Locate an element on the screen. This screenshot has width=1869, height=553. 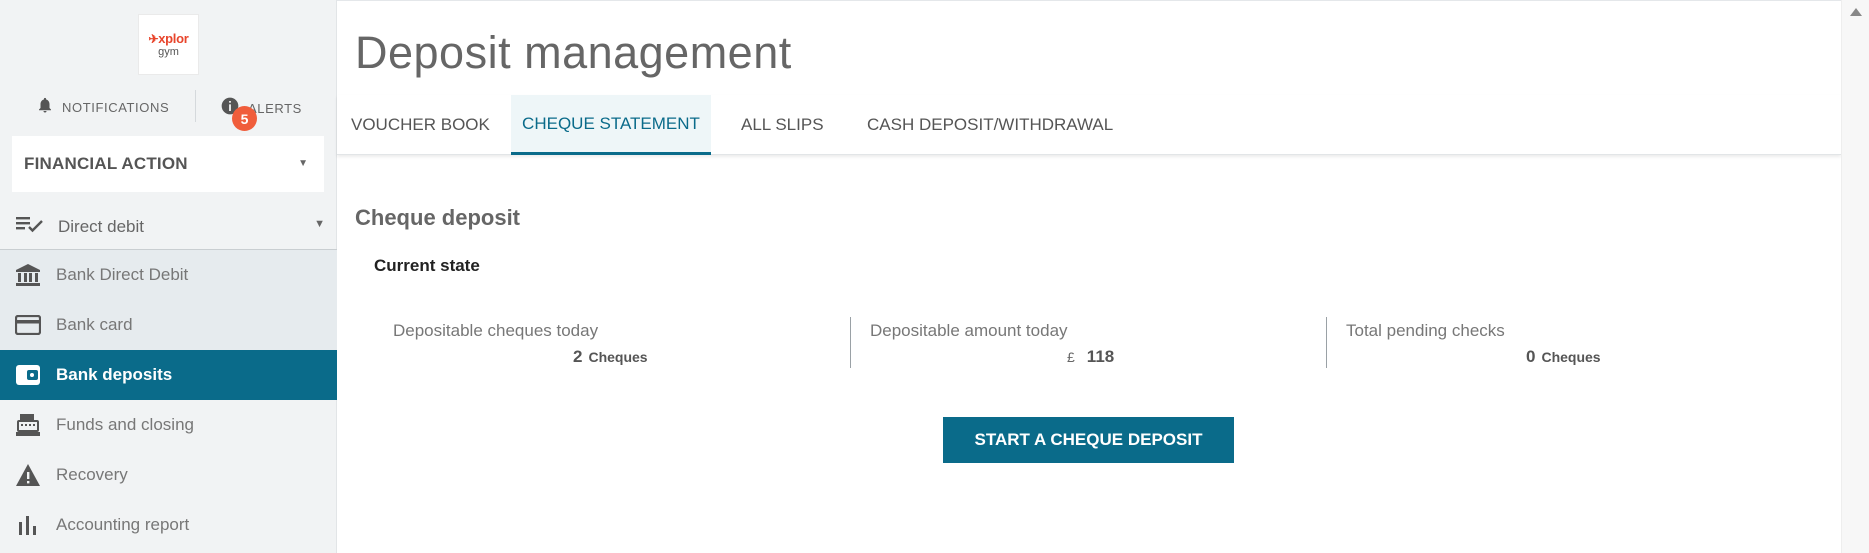
stat-value: 118 is located at coordinates (1100, 356).